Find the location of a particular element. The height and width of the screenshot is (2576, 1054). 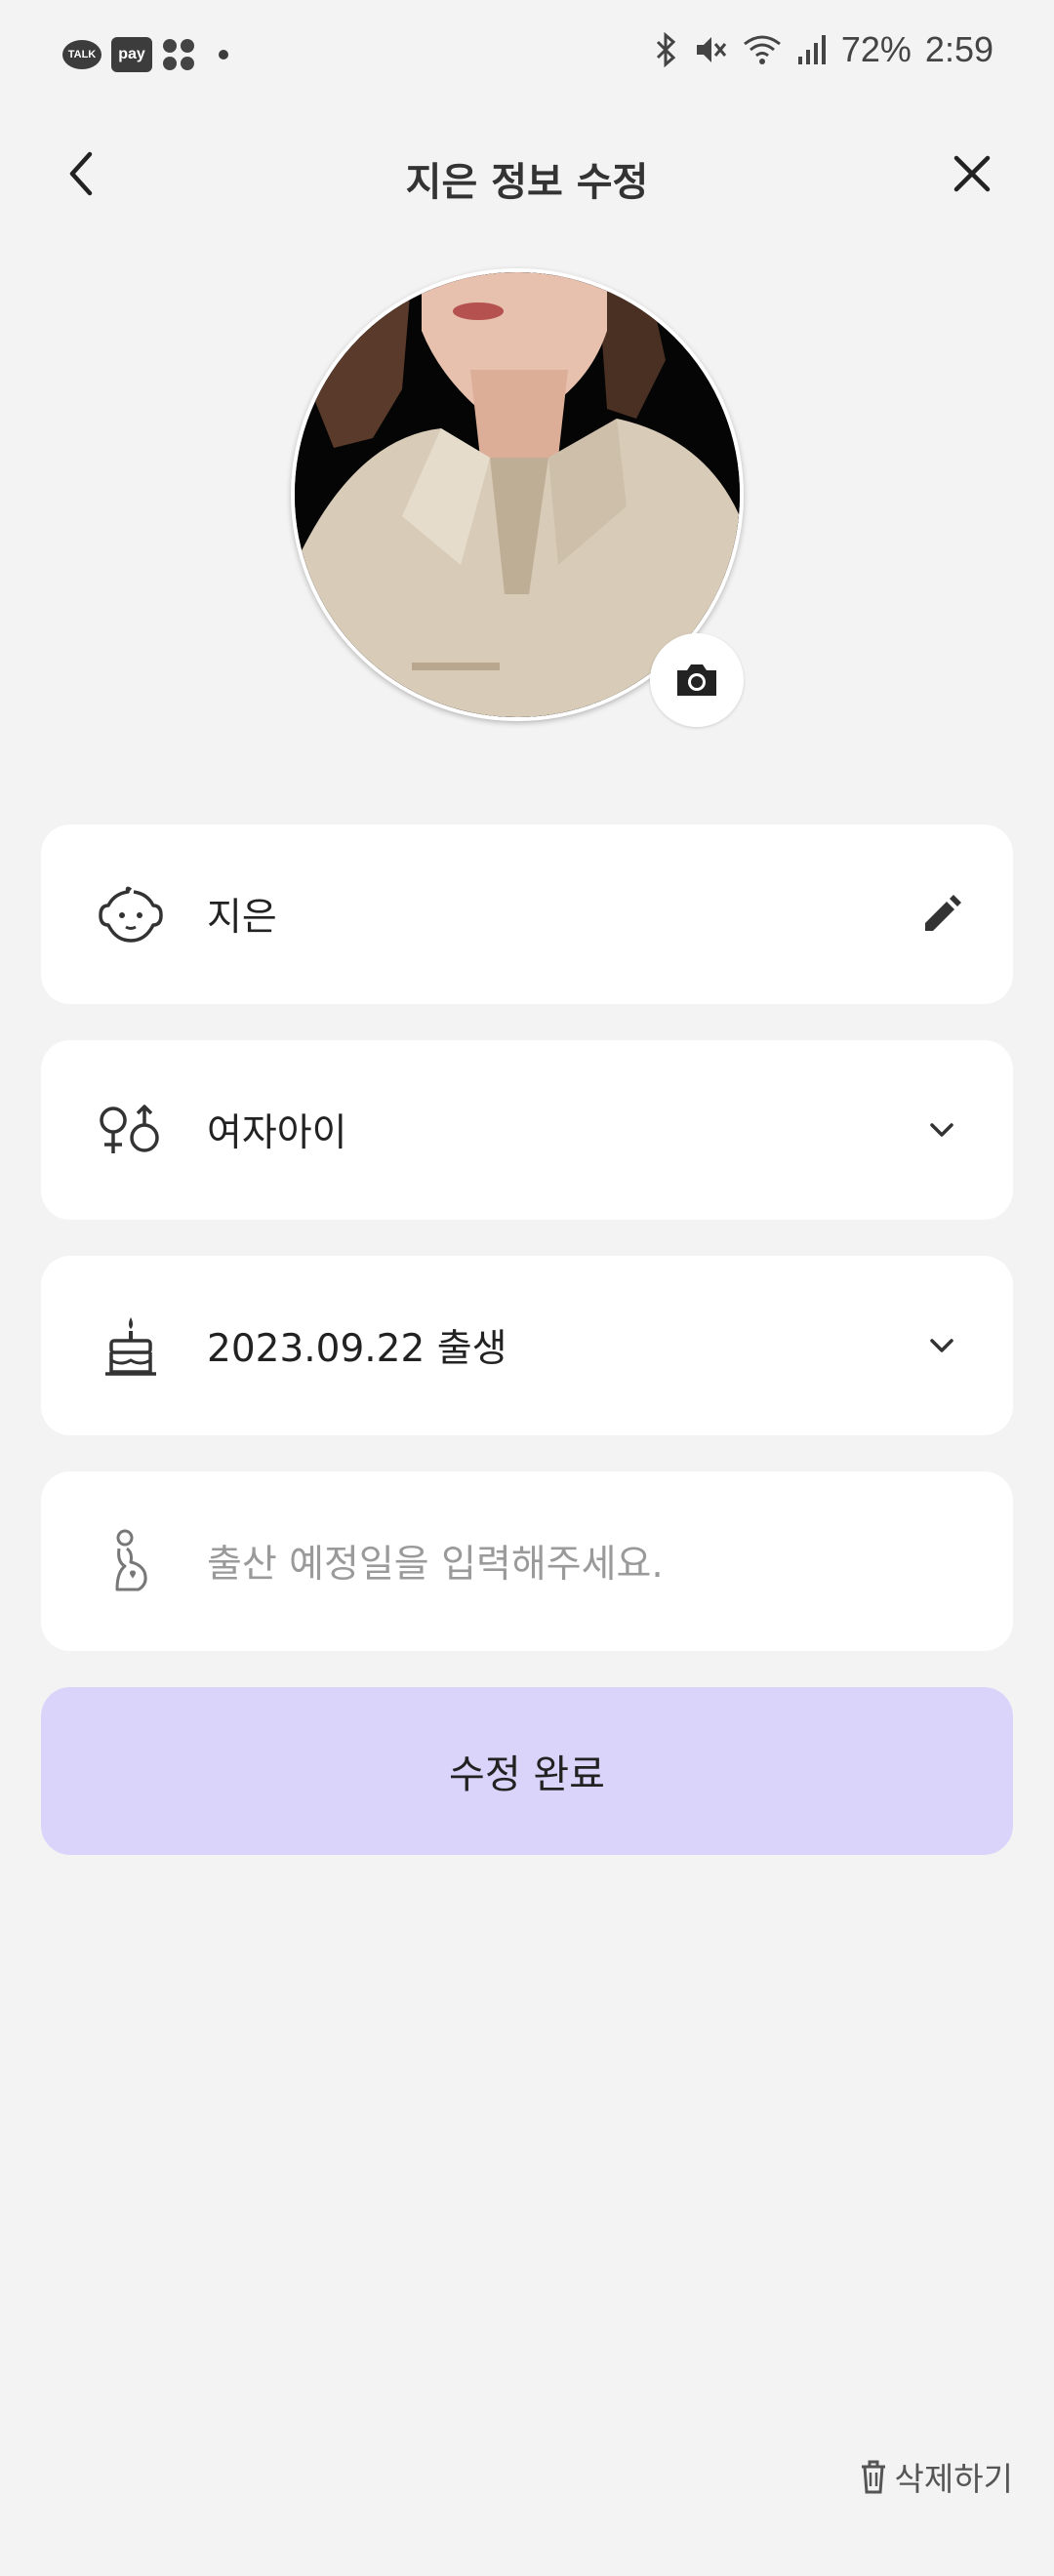

notification-dot-icon is located at coordinates (223, 55).